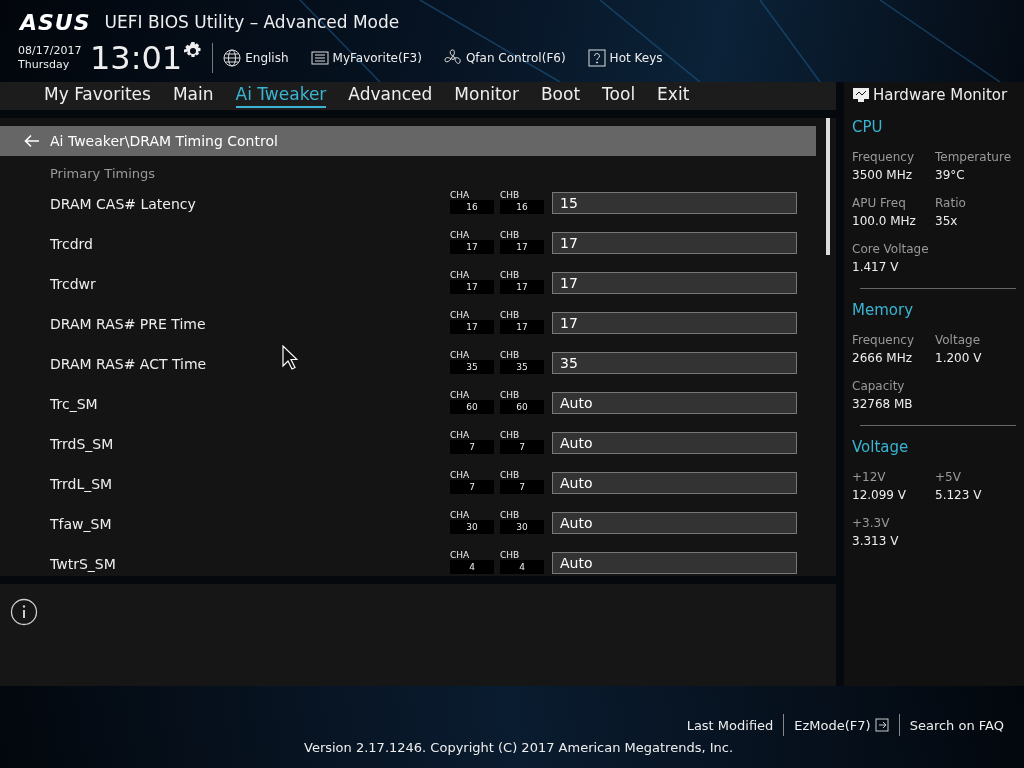 This screenshot has width=1024, height=768. What do you see at coordinates (193, 96) in the screenshot?
I see `menu-tab: Main` at bounding box center [193, 96].